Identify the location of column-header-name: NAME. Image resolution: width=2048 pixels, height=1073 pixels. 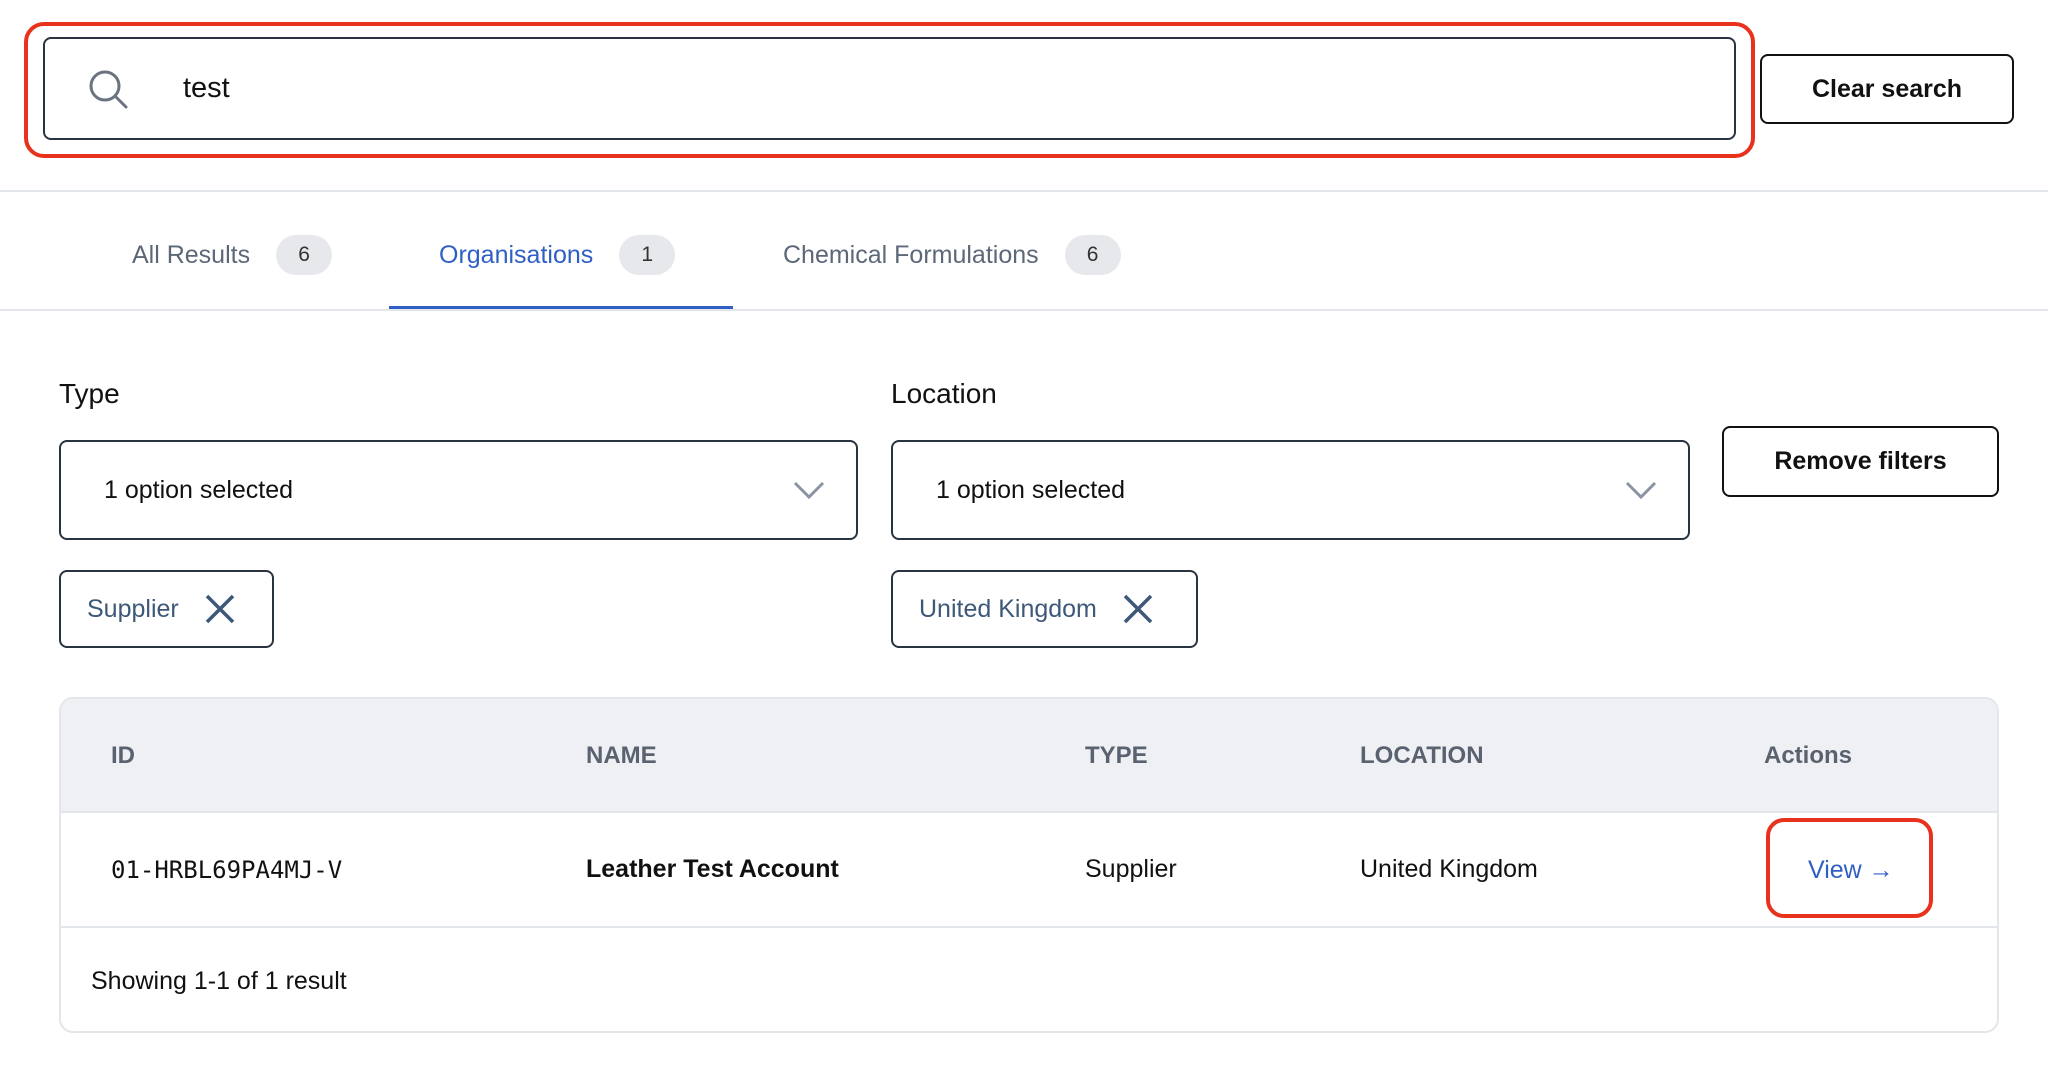
(621, 755).